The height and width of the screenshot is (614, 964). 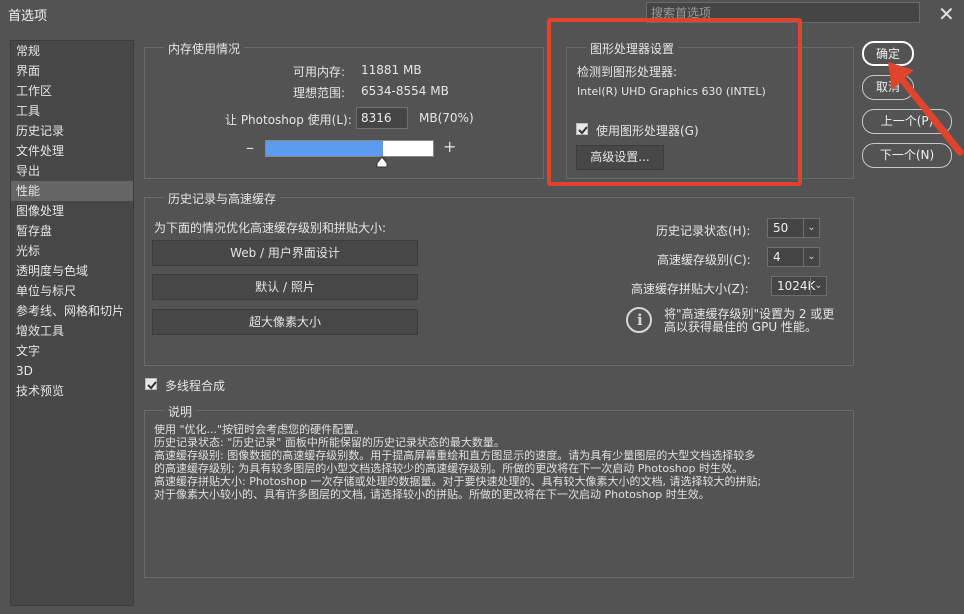 I want to click on sidebar-item: 光标, so click(x=72, y=251).